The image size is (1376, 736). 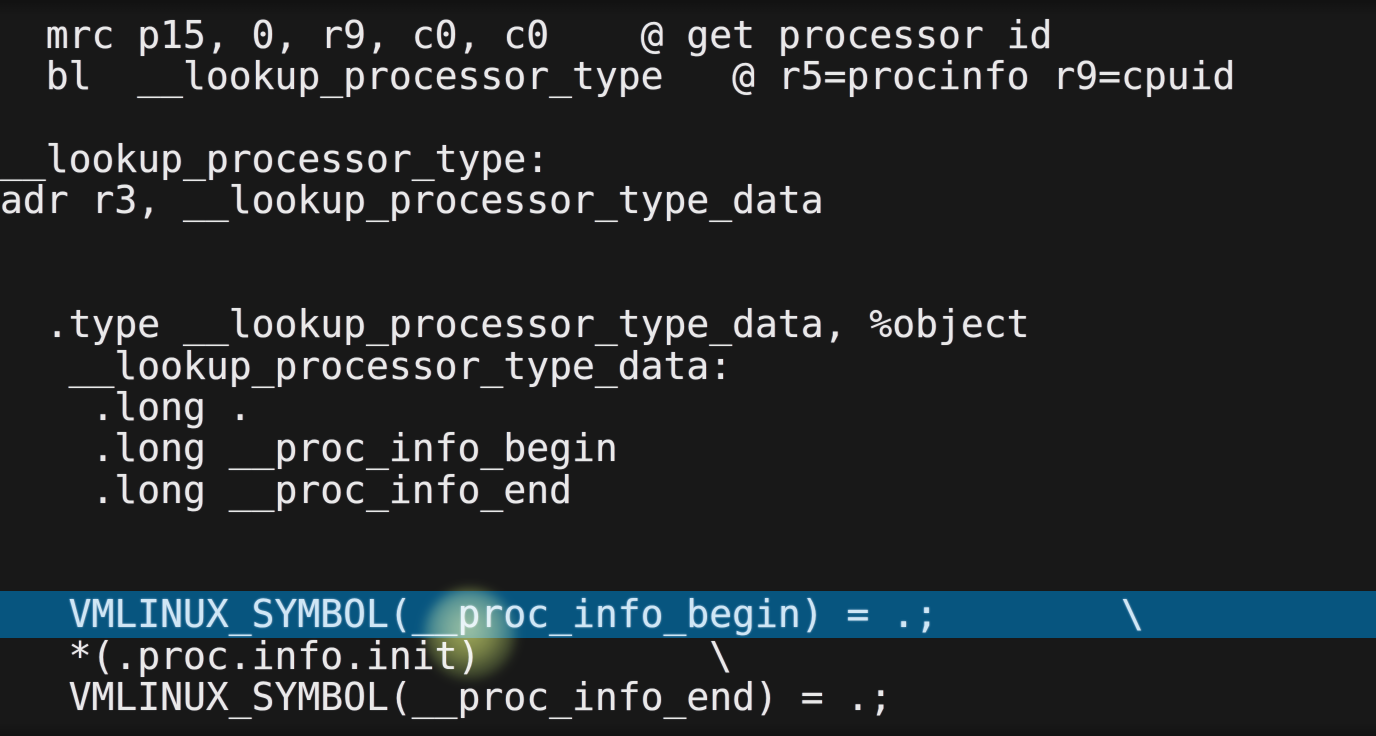 I want to click on code-line-text: VMLINUX_SYMBOL(__proc_info_begin) = .; \, so click(x=572, y=614).